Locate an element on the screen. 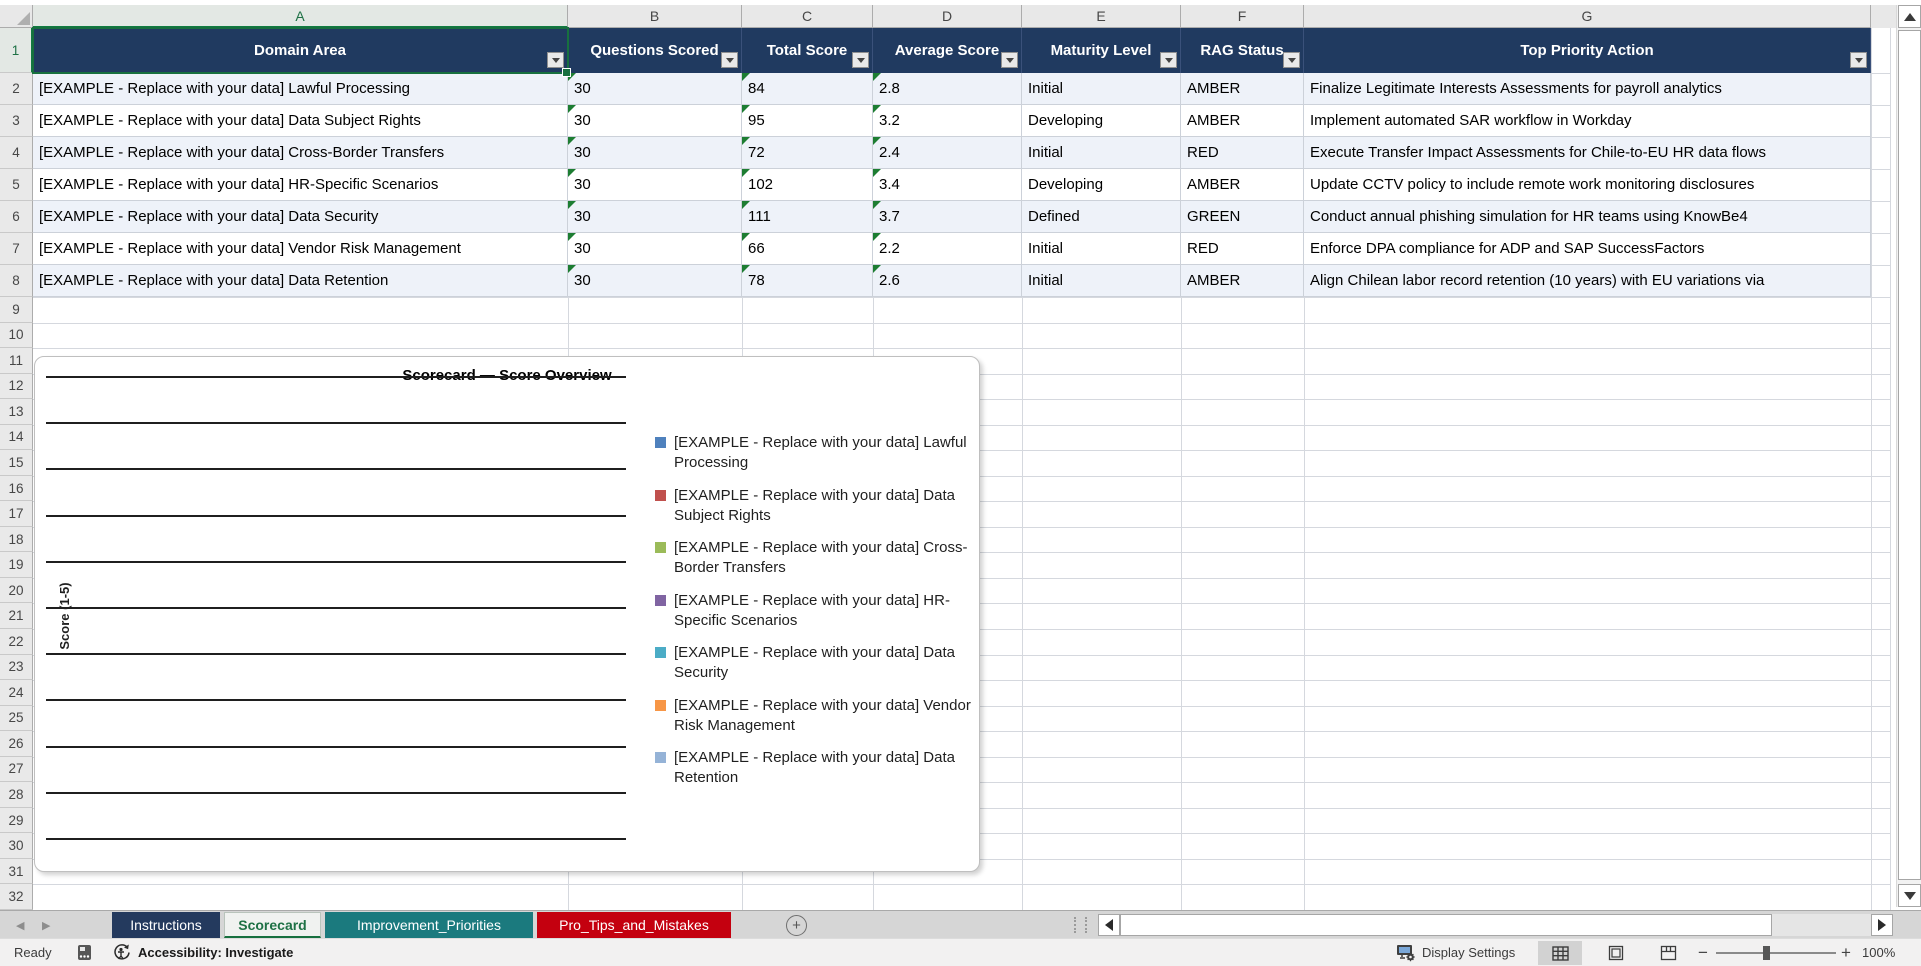 Image resolution: width=1921 pixels, height=966 pixels. row-header-6: 6 is located at coordinates (16, 217).